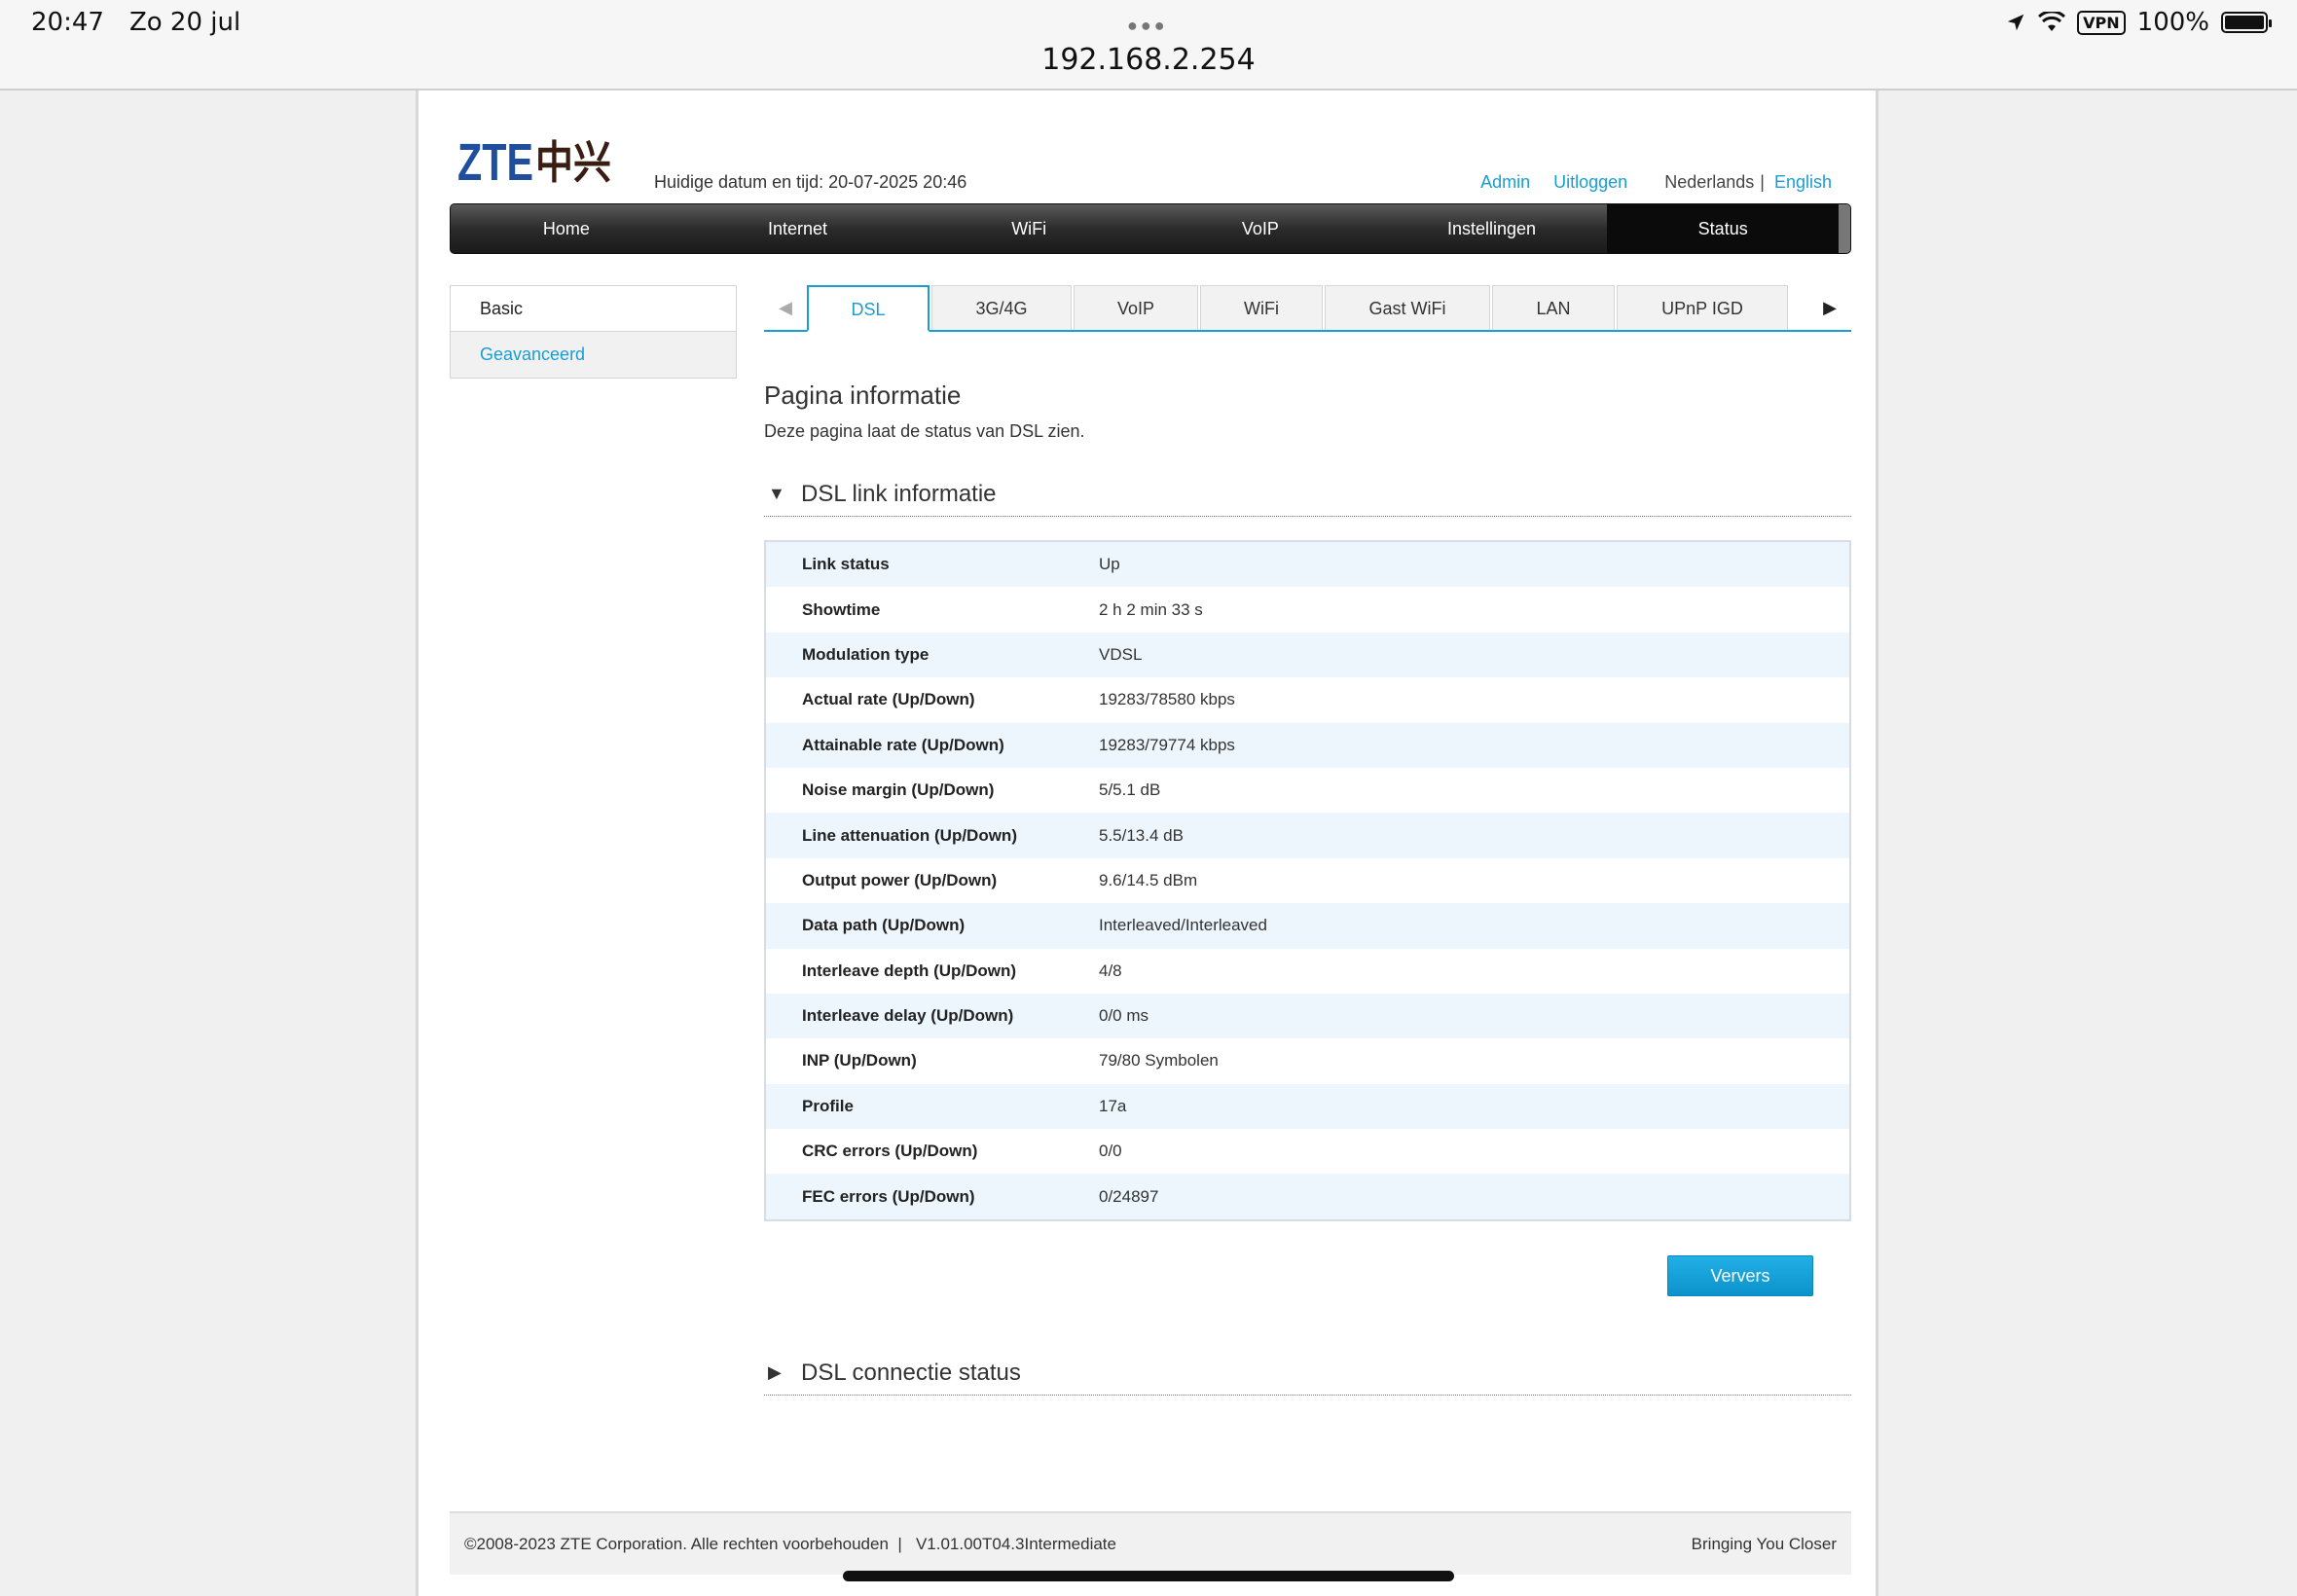  What do you see at coordinates (841, 609) in the screenshot?
I see `row-label: Showtime` at bounding box center [841, 609].